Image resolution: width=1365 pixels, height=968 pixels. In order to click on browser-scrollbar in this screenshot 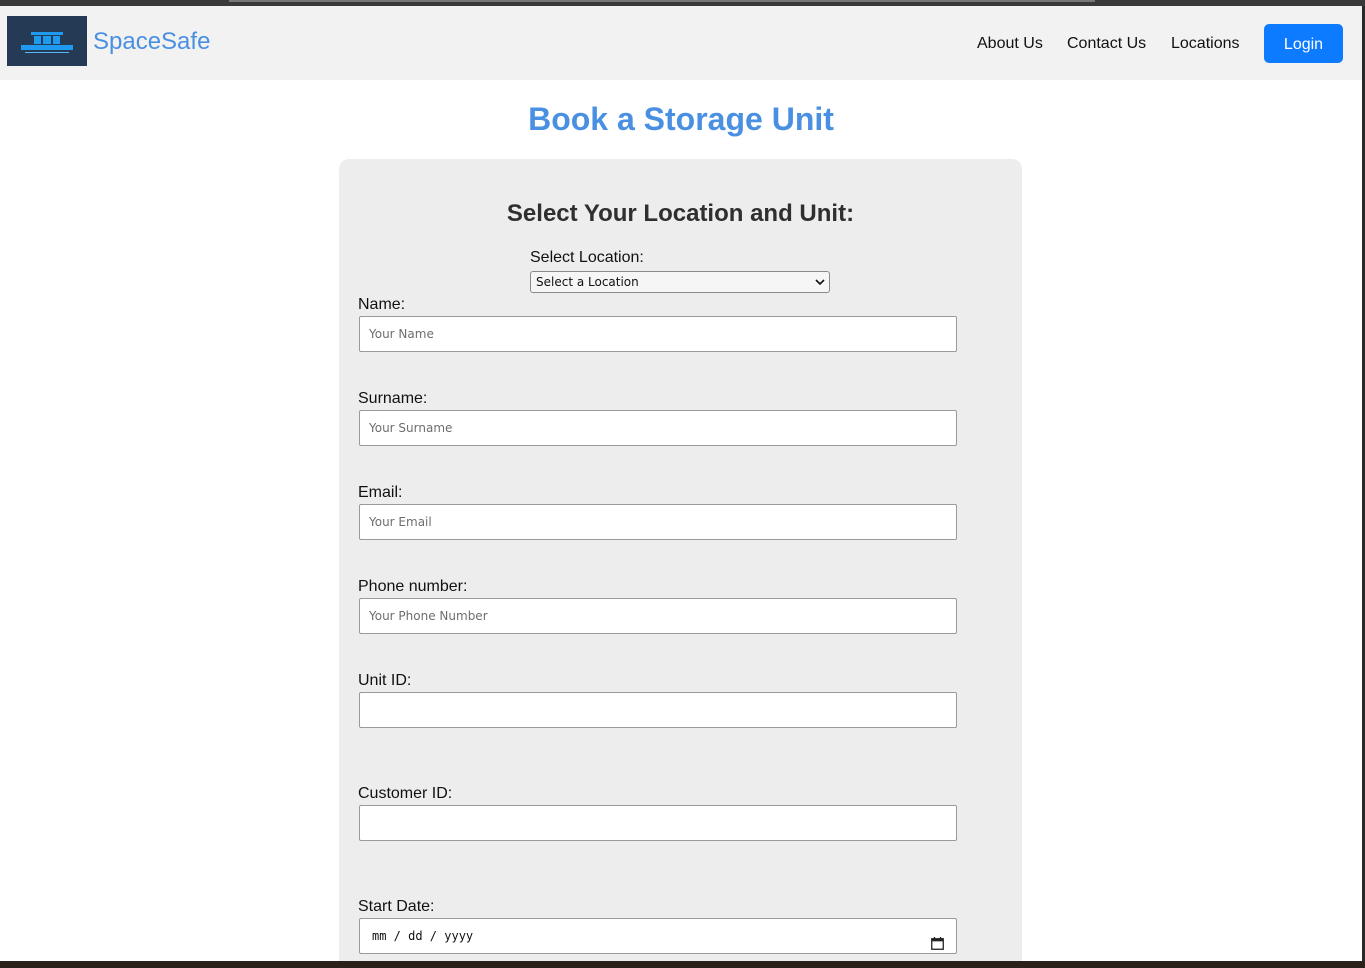, I will do `click(662, 1)`.